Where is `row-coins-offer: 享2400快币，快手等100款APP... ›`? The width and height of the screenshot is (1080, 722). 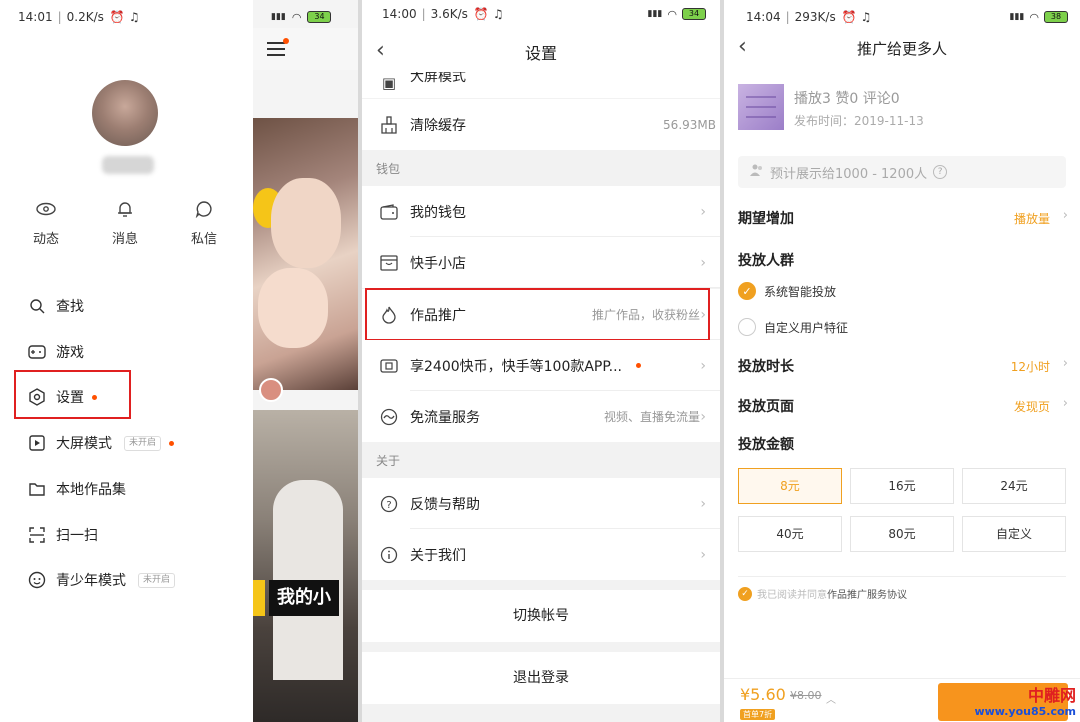 row-coins-offer: 享2400快币，快手等100款APP... › is located at coordinates (541, 365).